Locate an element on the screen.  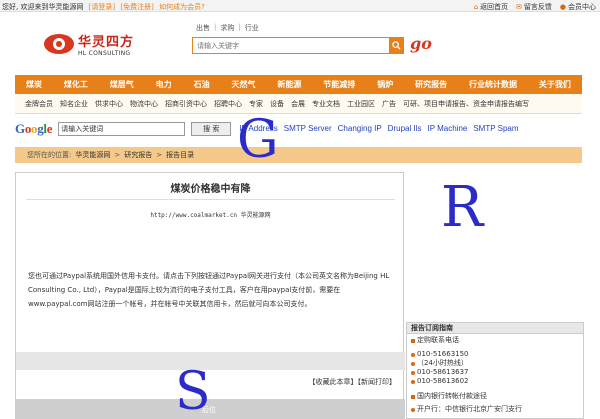
site-logo: 华灵四方 HL CONSULTING is located at coordinates (89, 44).